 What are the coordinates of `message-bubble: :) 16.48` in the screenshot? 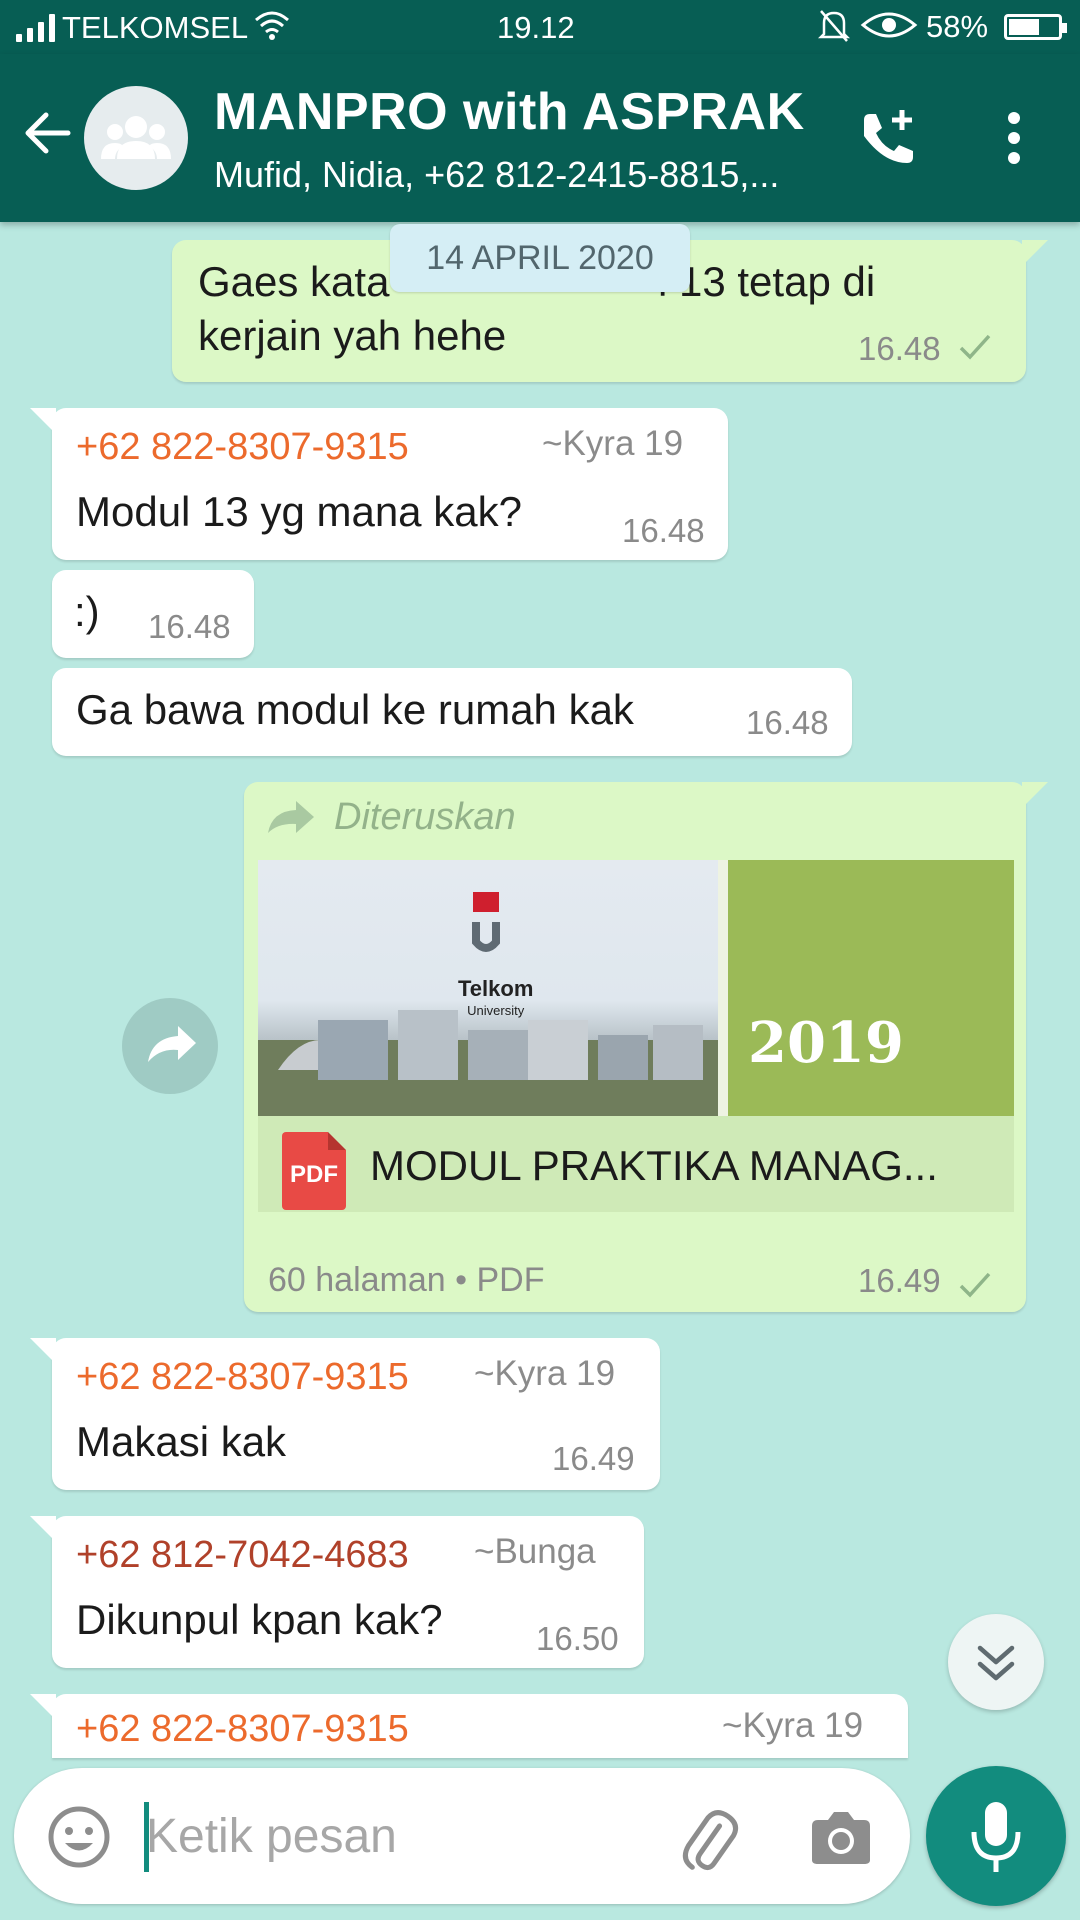 It's located at (153, 614).